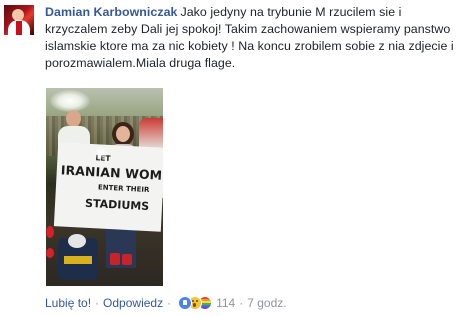 The image size is (464, 316). Describe the element at coordinates (123, 189) in the screenshot. I see `banner-line-3: ENTER THEIR` at that location.